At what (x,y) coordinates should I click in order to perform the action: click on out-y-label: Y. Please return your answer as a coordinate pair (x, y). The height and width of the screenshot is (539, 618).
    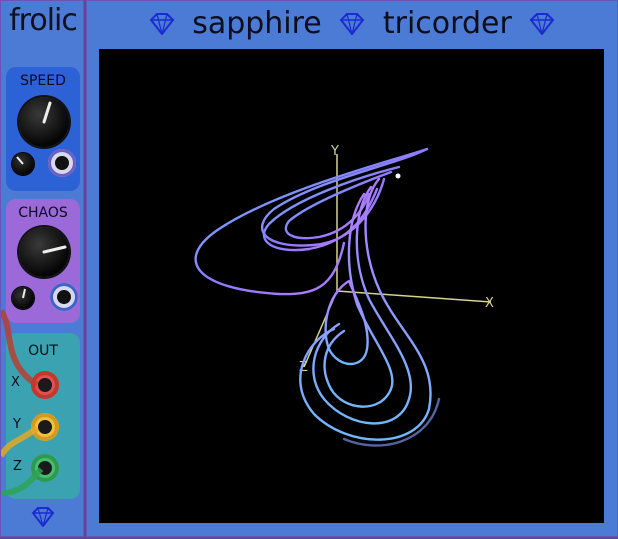
    Looking at the image, I should click on (17, 424).